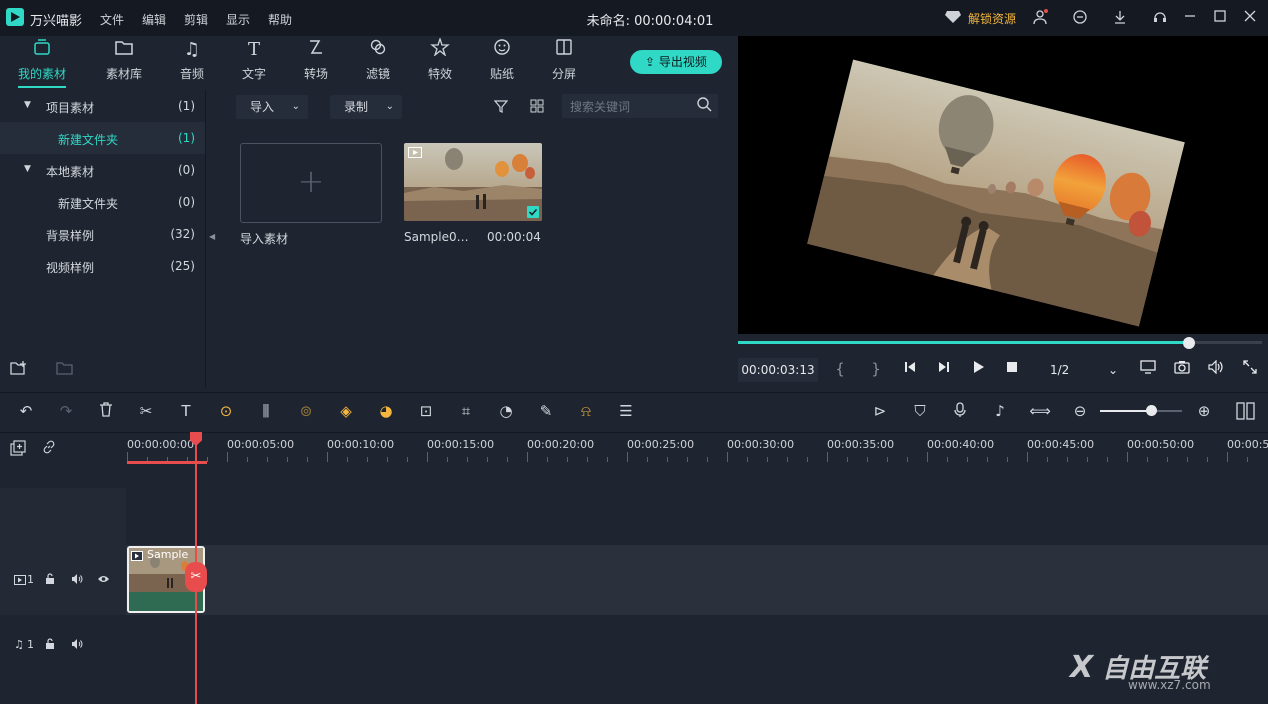 The height and width of the screenshot is (704, 1268). Describe the element at coordinates (473, 182) in the screenshot. I see `media-thumbnail` at that location.